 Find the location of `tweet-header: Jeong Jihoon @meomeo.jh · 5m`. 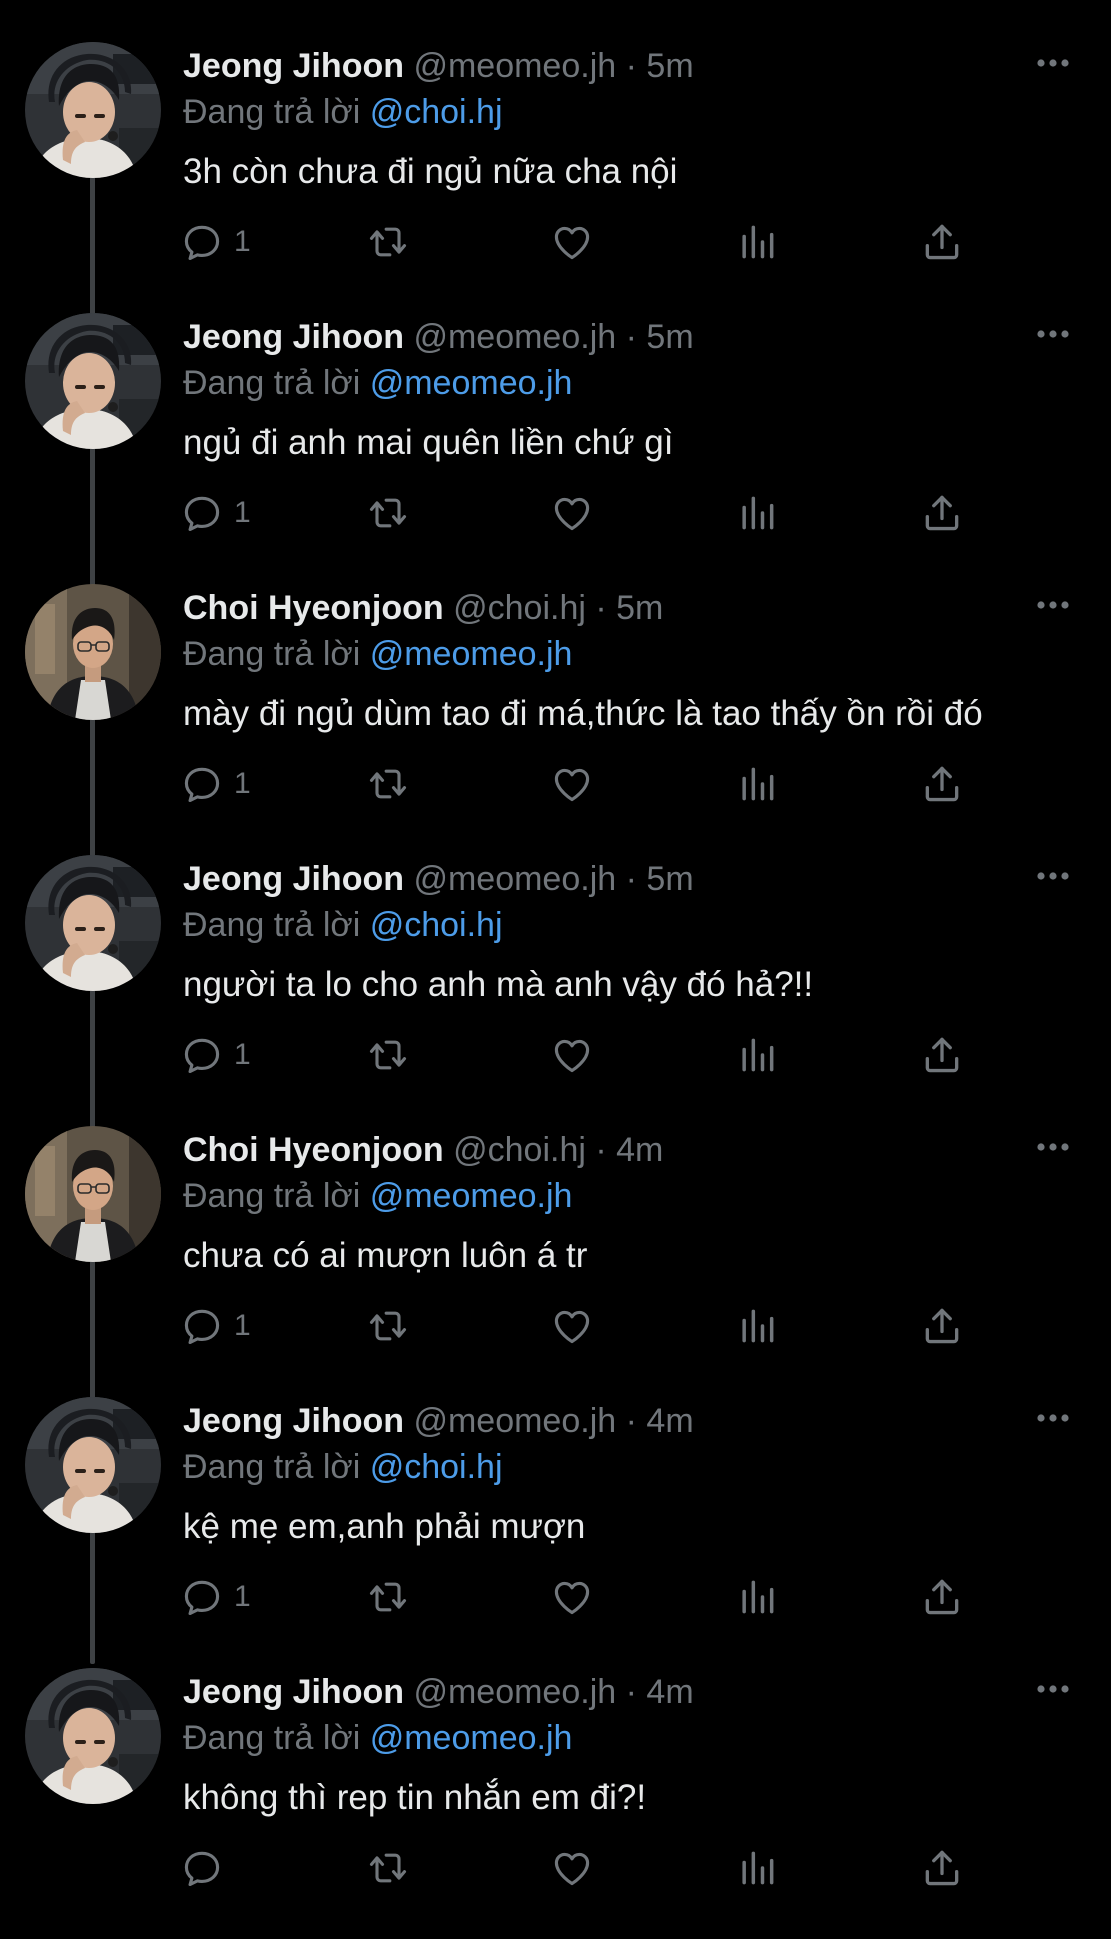

tweet-header: Jeong Jihoon @meomeo.jh · 5m is located at coordinates (627, 66).